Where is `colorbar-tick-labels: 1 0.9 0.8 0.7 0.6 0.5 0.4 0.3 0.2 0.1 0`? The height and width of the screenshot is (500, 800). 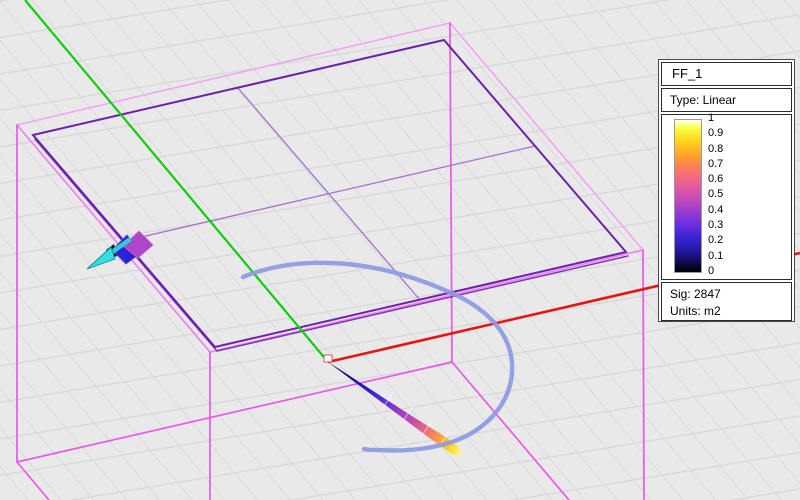
colorbar-tick-labels: 1 0.9 0.8 0.7 0.6 0.5 0.4 0.3 0.2 0.1 0 is located at coordinates (715, 195).